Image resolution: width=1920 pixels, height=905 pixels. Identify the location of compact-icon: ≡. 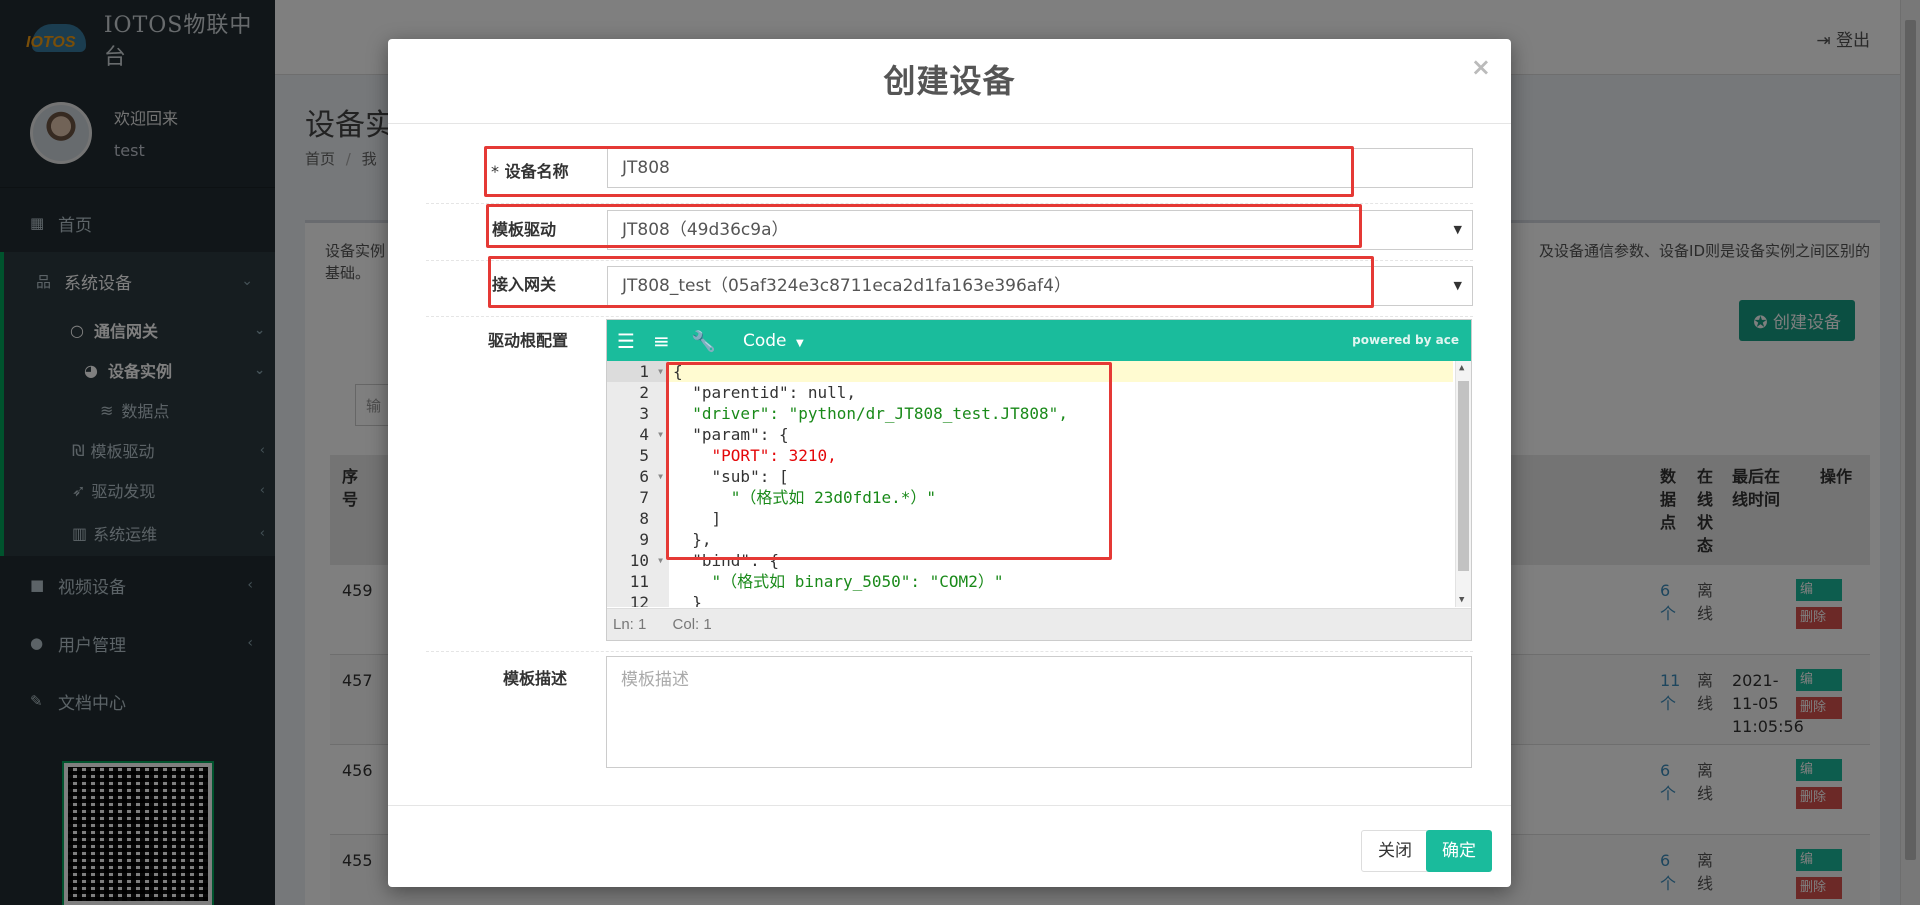
(661, 341).